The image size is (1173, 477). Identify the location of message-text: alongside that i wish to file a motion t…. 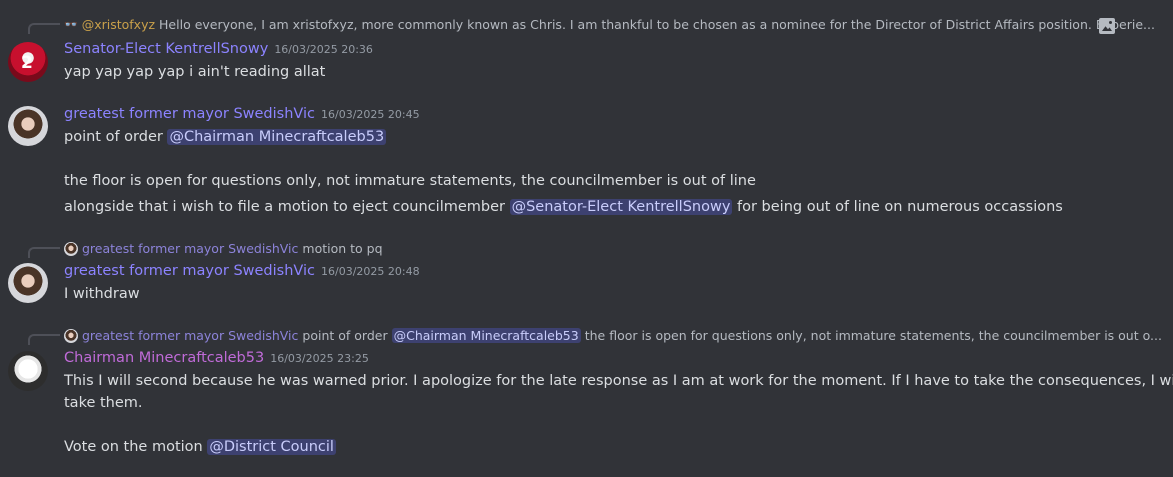
(563, 207).